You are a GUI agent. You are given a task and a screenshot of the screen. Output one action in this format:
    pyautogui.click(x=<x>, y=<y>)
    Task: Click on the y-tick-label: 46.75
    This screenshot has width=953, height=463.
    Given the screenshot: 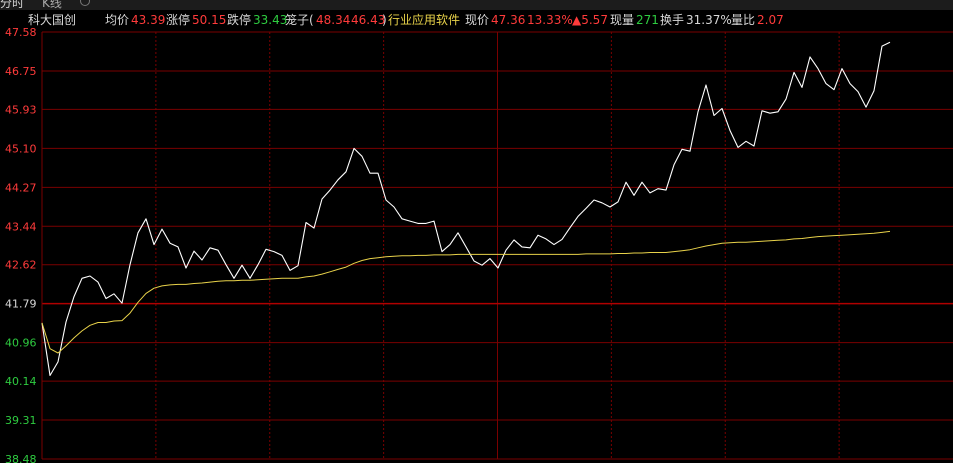 What is the action you would take?
    pyautogui.click(x=21, y=71)
    